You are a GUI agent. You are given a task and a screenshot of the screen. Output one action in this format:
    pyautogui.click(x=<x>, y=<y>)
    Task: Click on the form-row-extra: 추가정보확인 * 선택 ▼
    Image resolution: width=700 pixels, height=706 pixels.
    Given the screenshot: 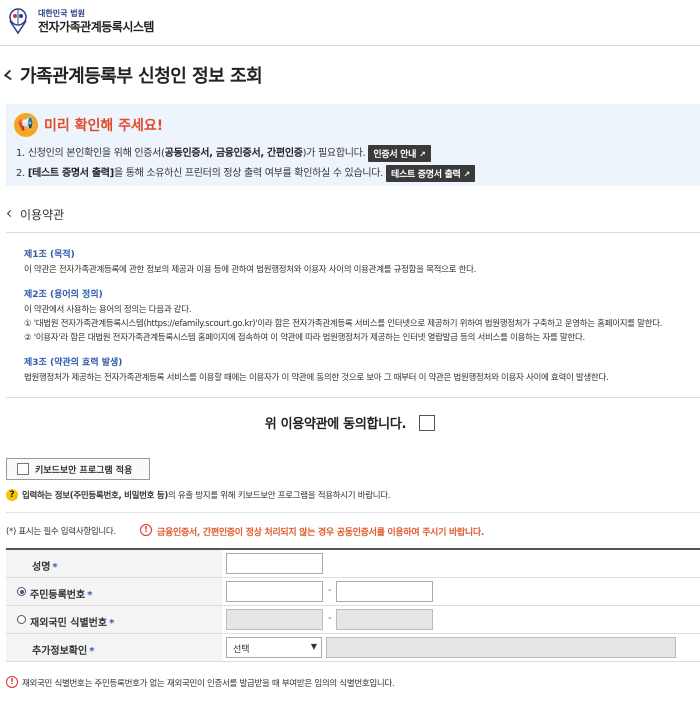 What is the action you would take?
    pyautogui.click(x=353, y=648)
    